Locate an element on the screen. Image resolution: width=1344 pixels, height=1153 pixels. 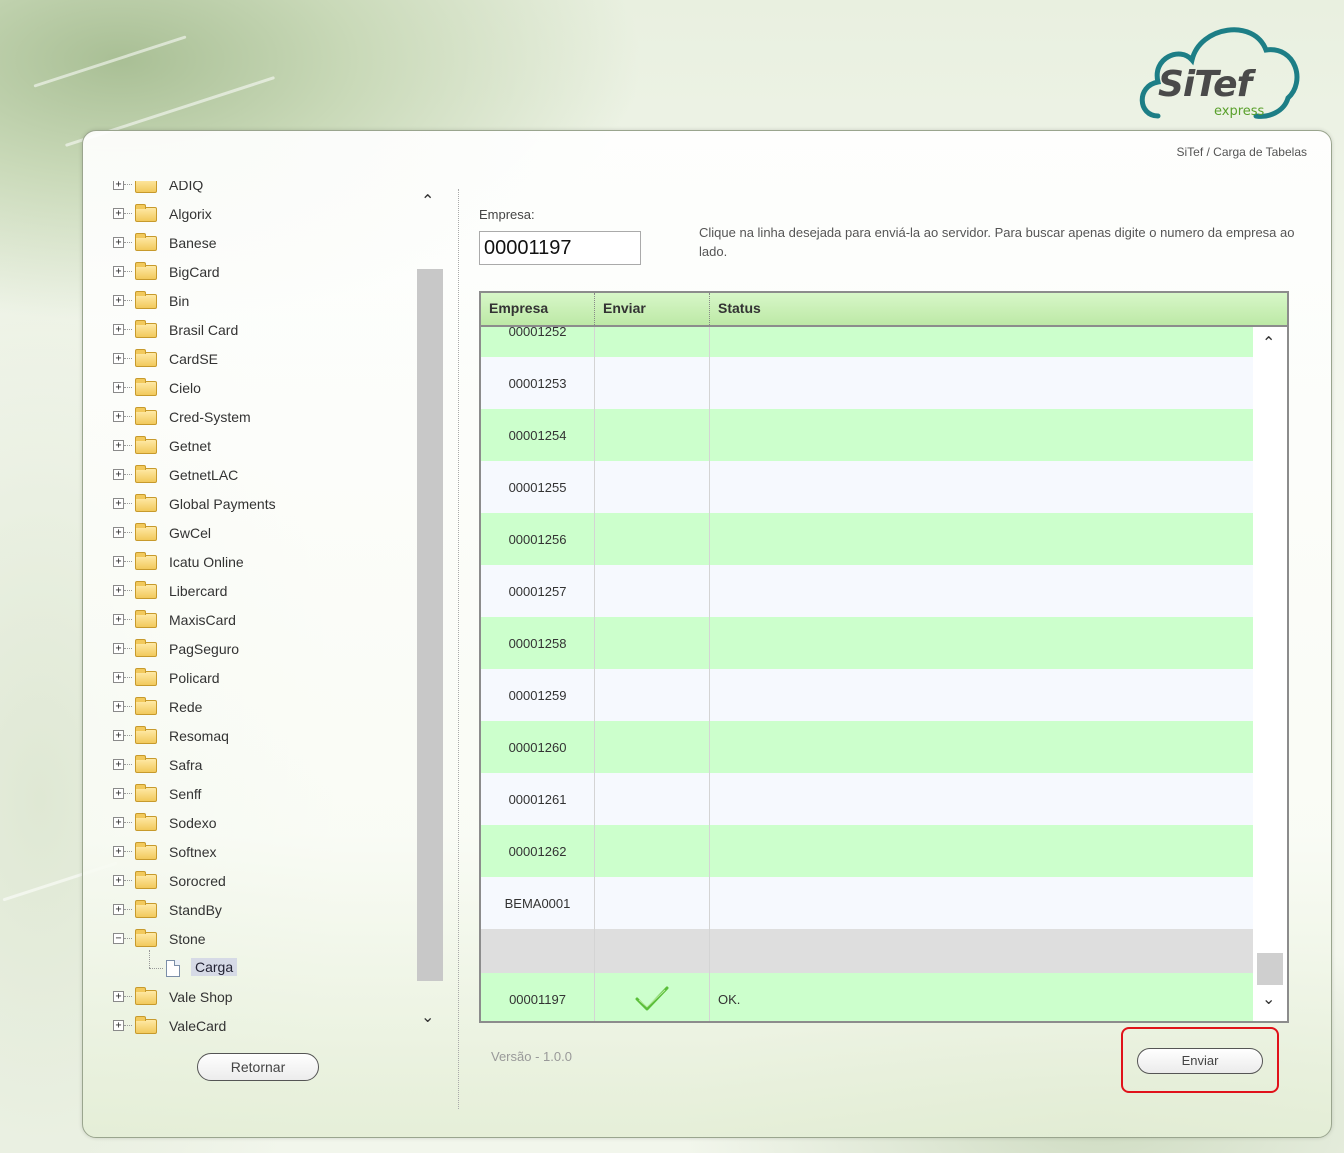
tree-item: + Algorix is located at coordinates (271, 214).